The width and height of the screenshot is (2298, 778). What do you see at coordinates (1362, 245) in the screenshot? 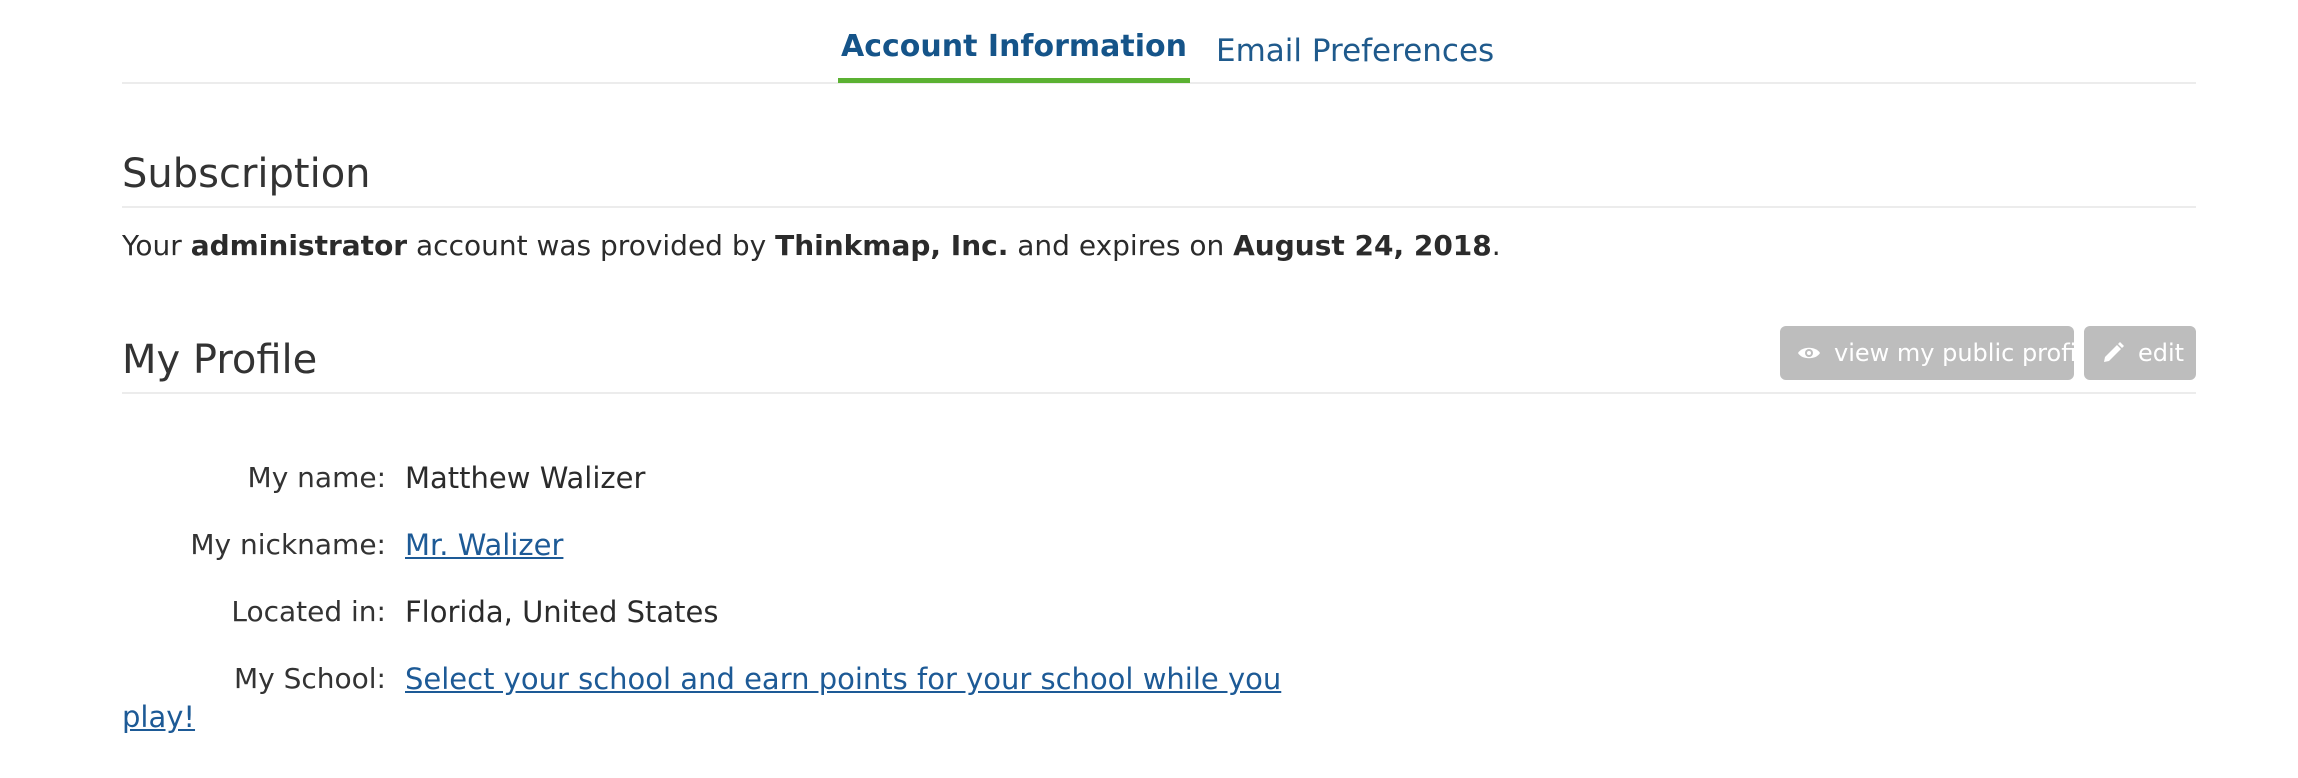
I see `subscription-expiry-date: August 24, 2018` at bounding box center [1362, 245].